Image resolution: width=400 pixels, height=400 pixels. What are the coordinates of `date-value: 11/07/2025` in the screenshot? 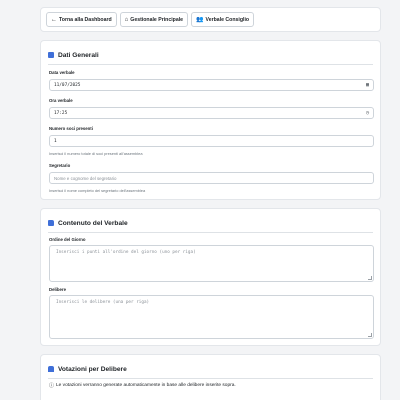 It's located at (67, 85).